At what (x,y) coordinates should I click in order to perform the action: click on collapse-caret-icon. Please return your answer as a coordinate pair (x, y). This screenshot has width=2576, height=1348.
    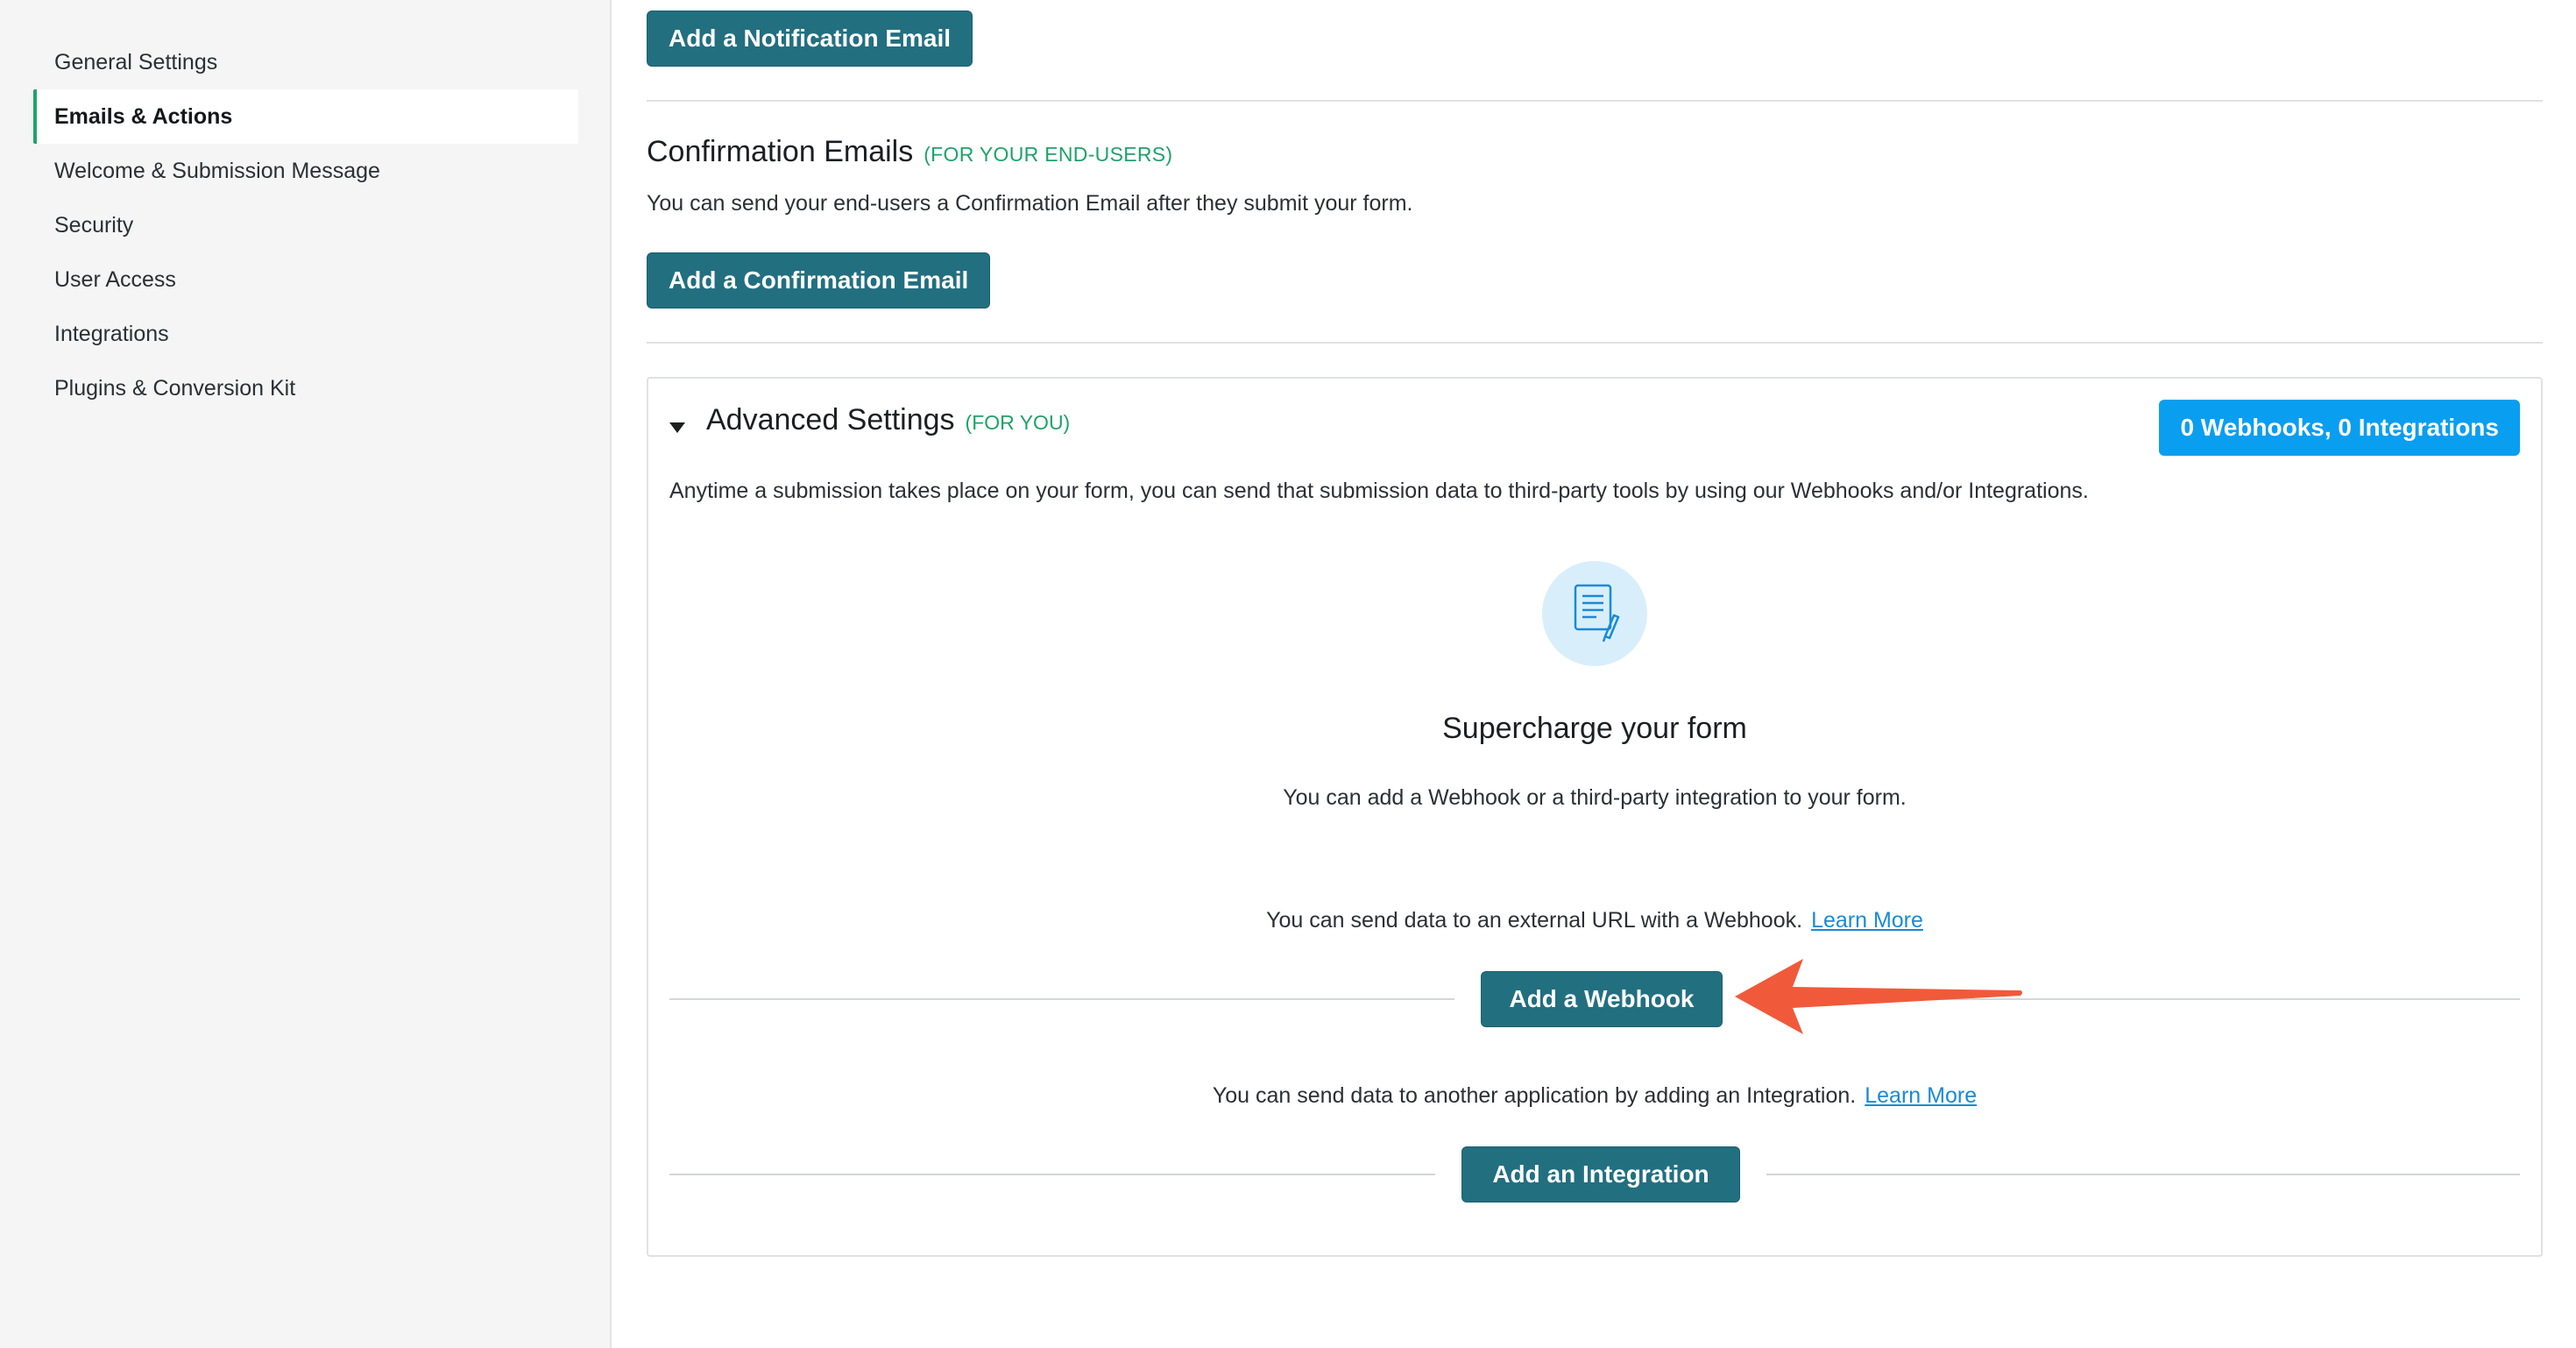
    Looking at the image, I should click on (677, 427).